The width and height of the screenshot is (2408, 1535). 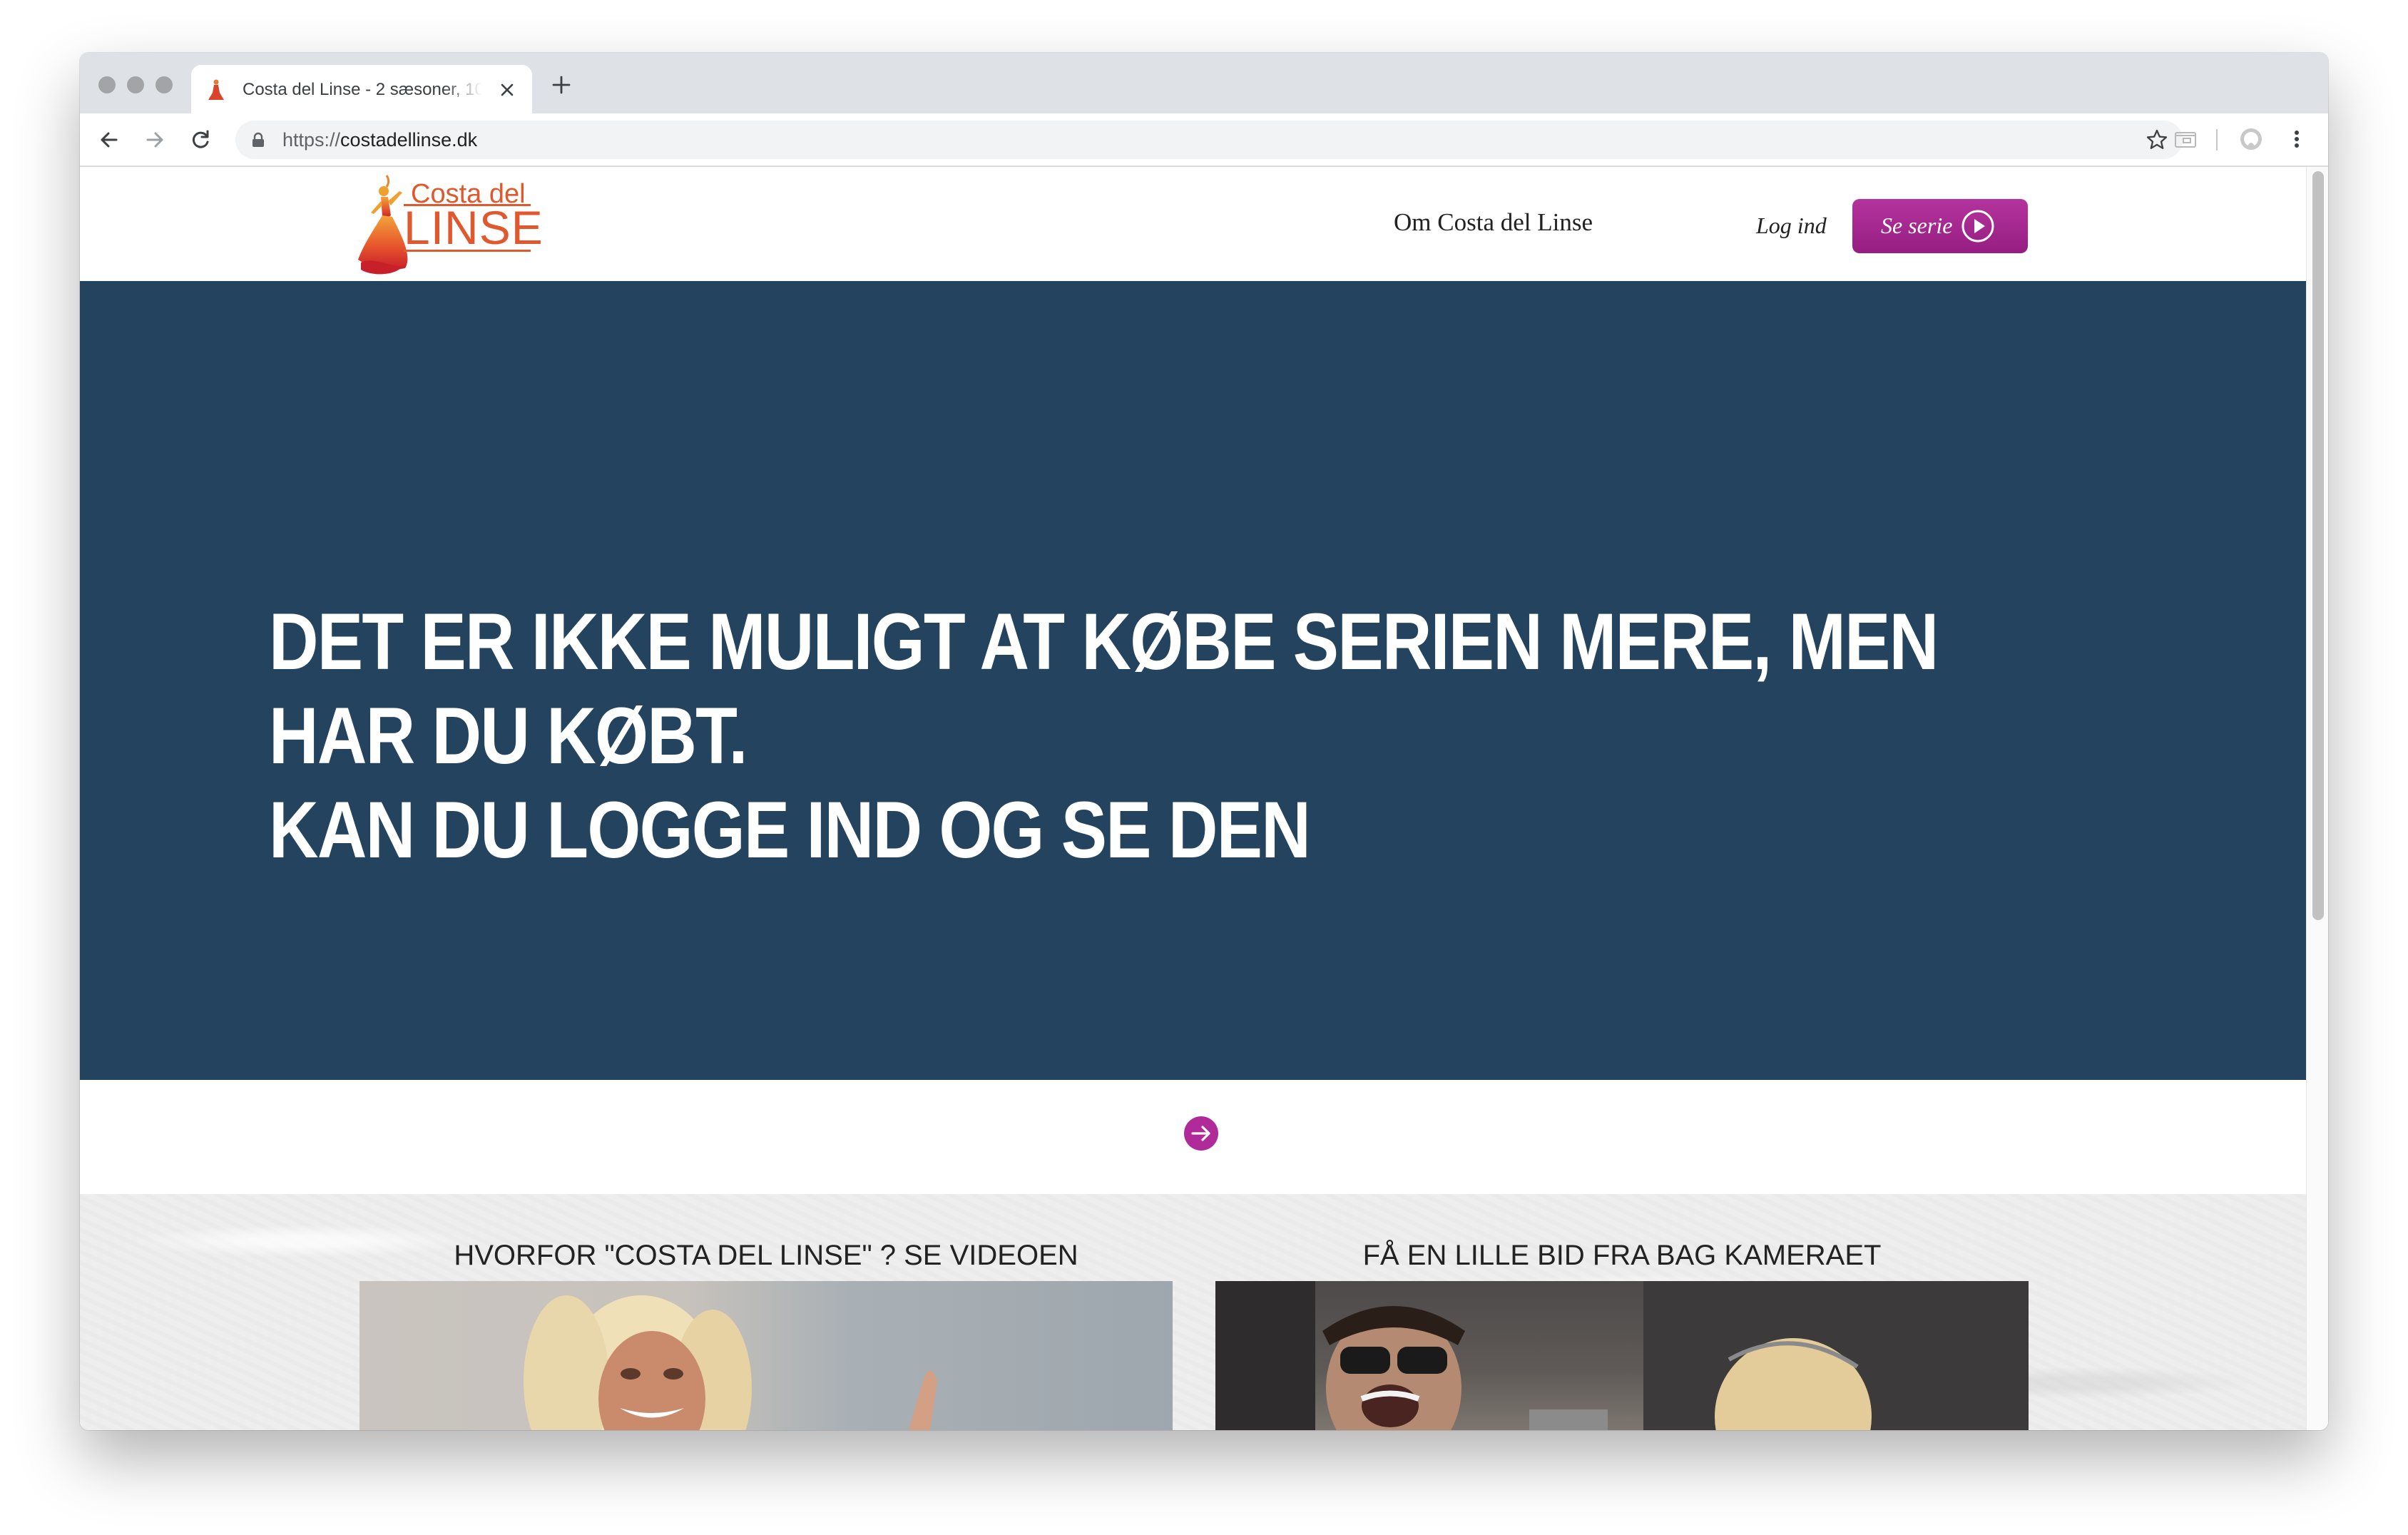 I want to click on tab-title: Costa del Linse - 2 sæsoner, 10, so click(x=362, y=89).